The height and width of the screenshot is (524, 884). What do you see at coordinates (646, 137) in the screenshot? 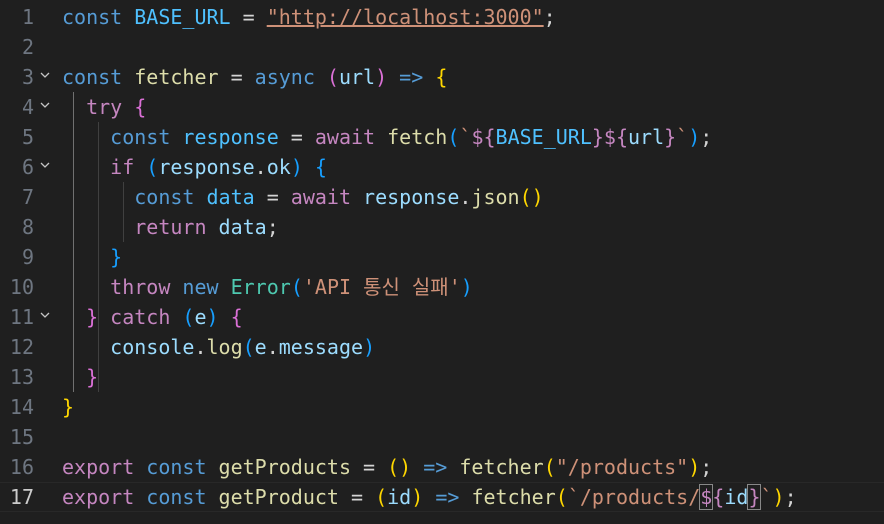
I see `code-token: url` at bounding box center [646, 137].